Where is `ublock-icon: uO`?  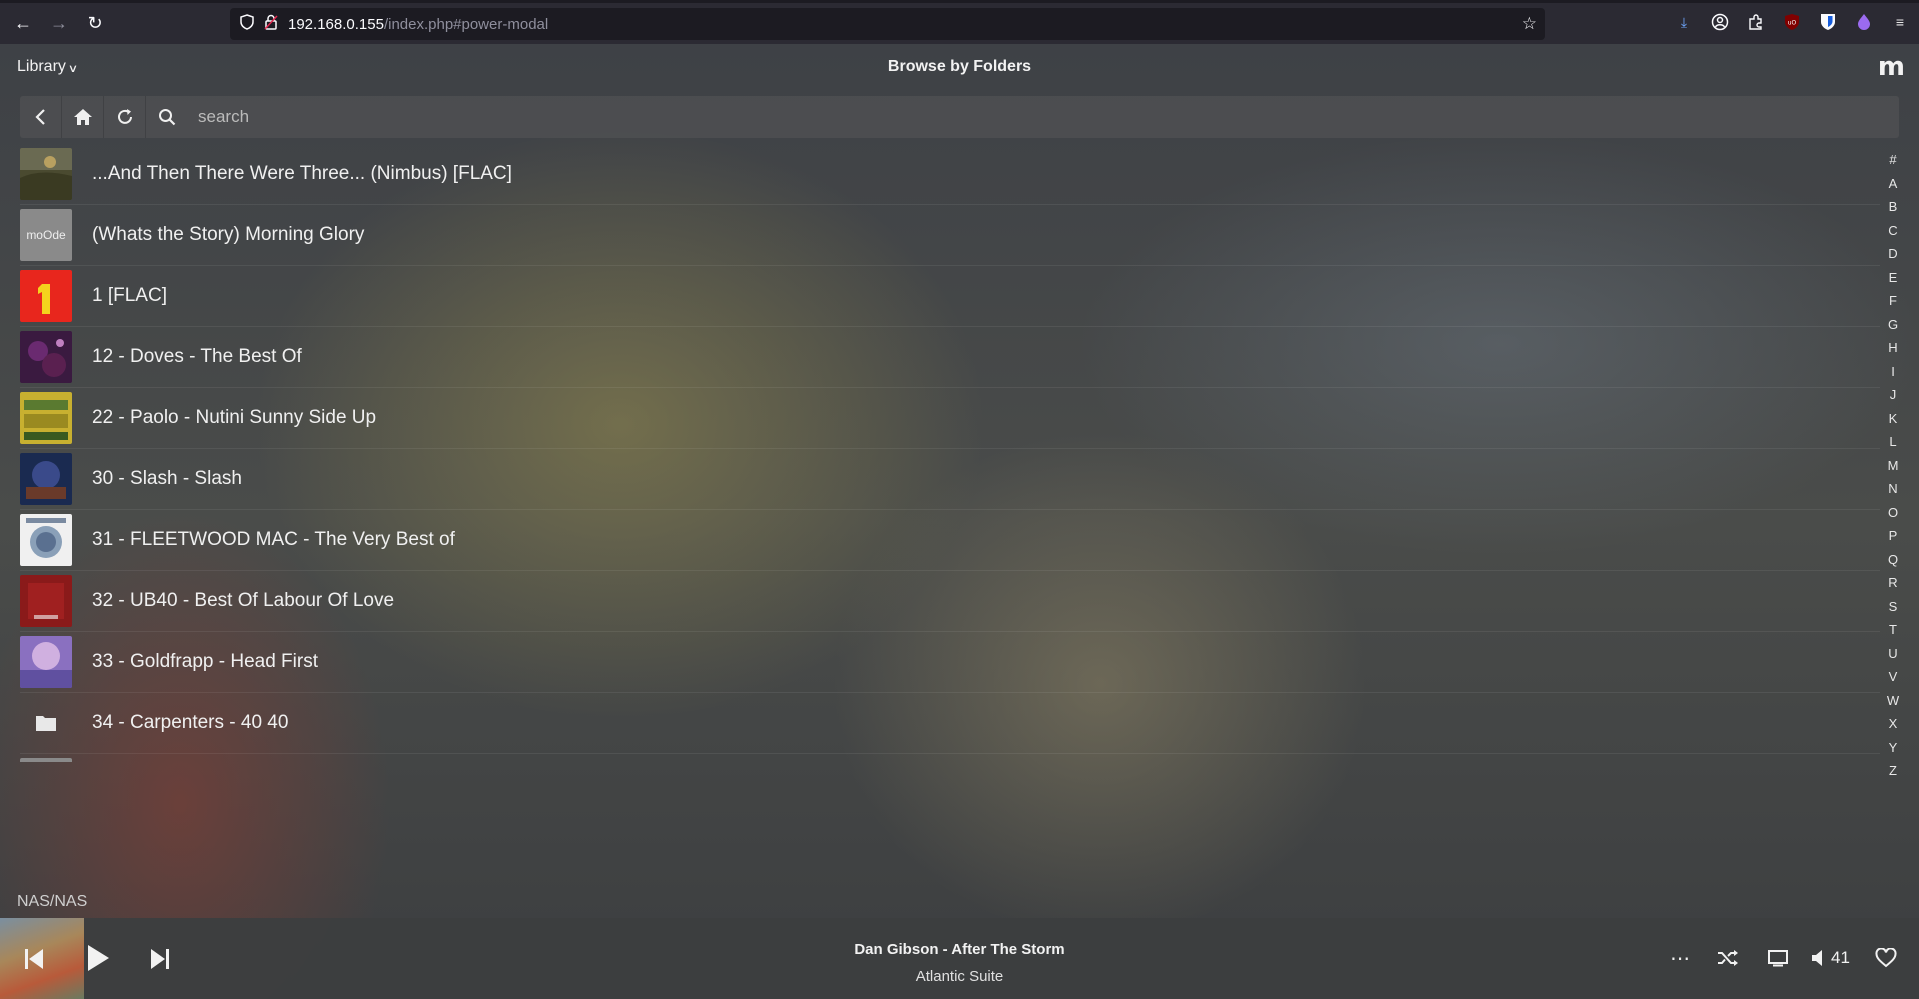 ublock-icon: uO is located at coordinates (1792, 22).